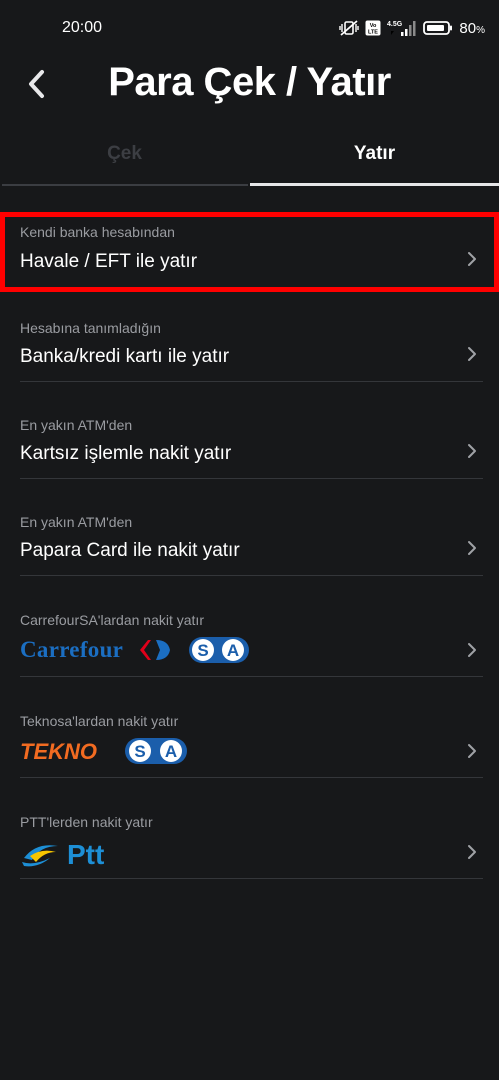  What do you see at coordinates (374, 158) in the screenshot?
I see `tab-yatir: Yatır` at bounding box center [374, 158].